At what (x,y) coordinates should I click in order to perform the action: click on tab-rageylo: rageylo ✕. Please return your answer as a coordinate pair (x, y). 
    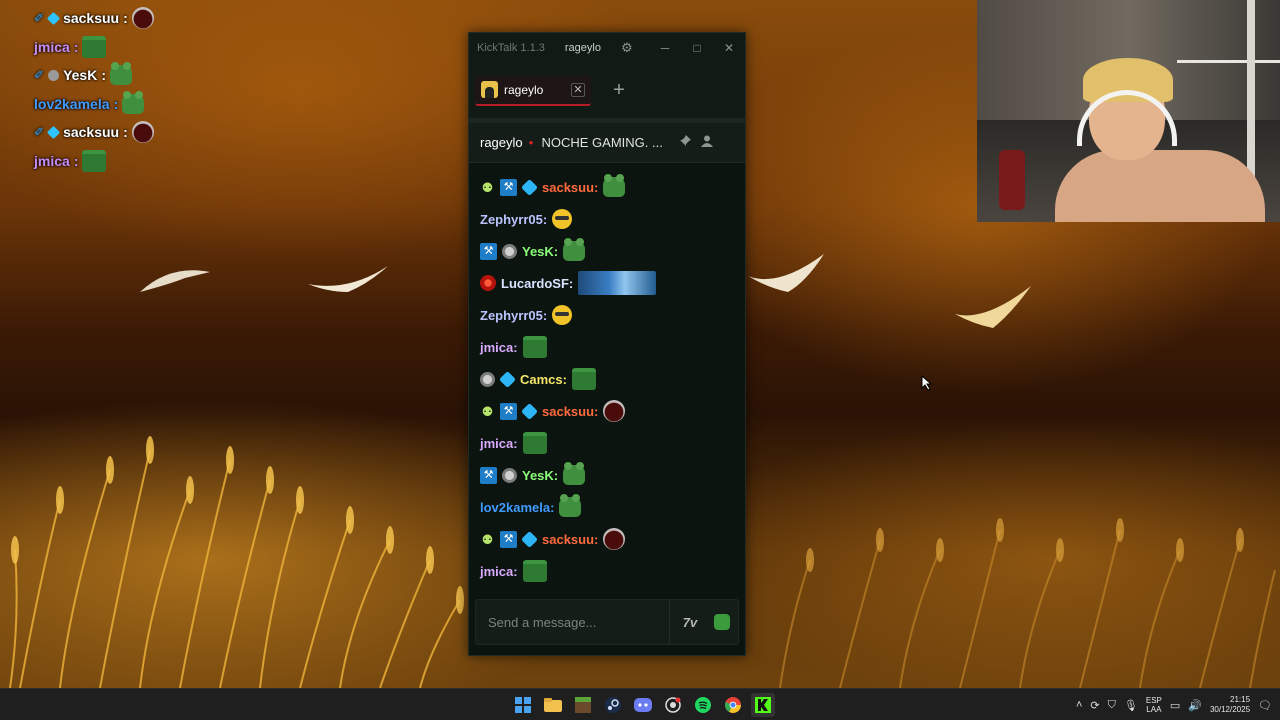
    Looking at the image, I should click on (533, 90).